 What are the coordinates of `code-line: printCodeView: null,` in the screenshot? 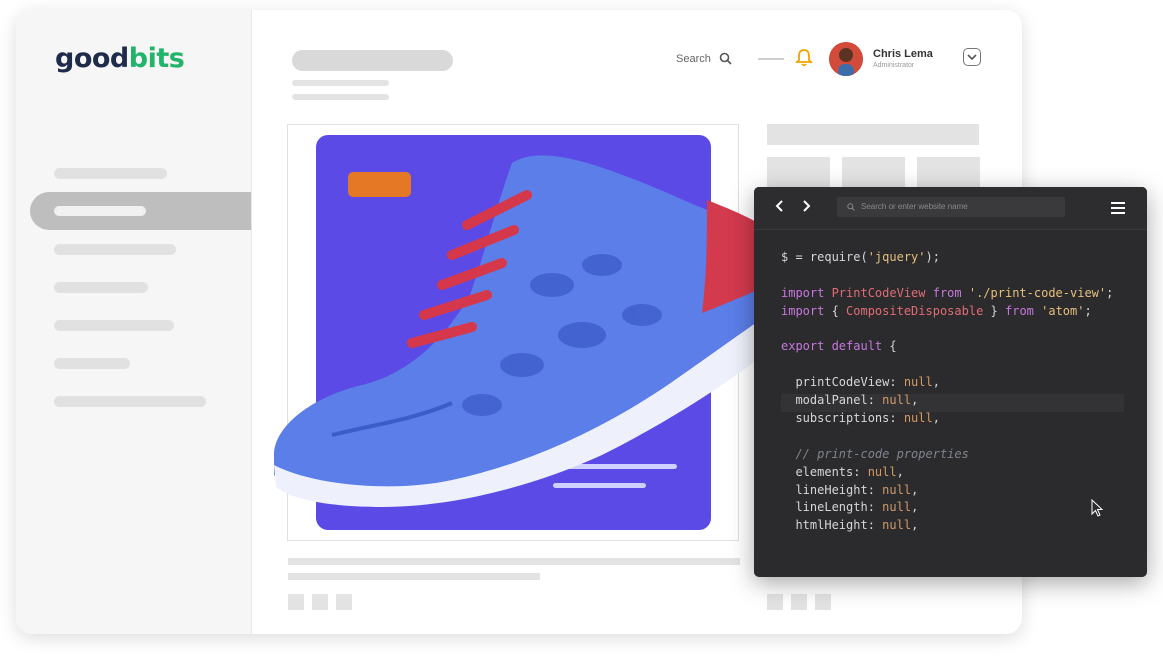 It's located at (947, 383).